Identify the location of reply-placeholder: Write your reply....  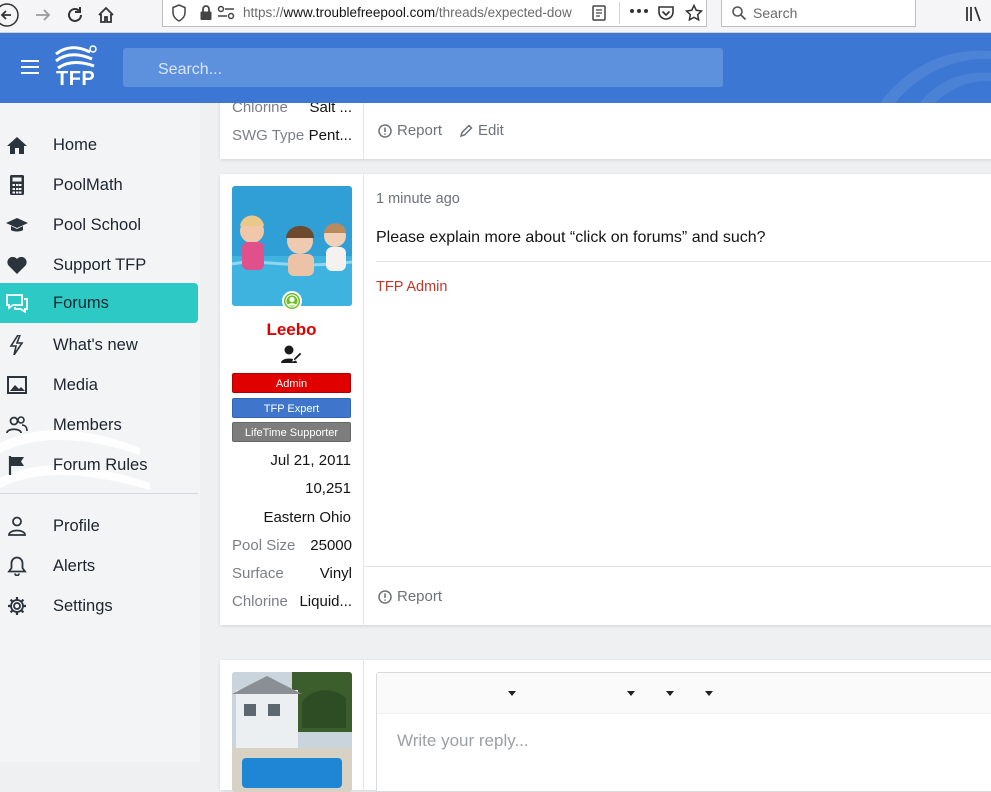
(463, 740).